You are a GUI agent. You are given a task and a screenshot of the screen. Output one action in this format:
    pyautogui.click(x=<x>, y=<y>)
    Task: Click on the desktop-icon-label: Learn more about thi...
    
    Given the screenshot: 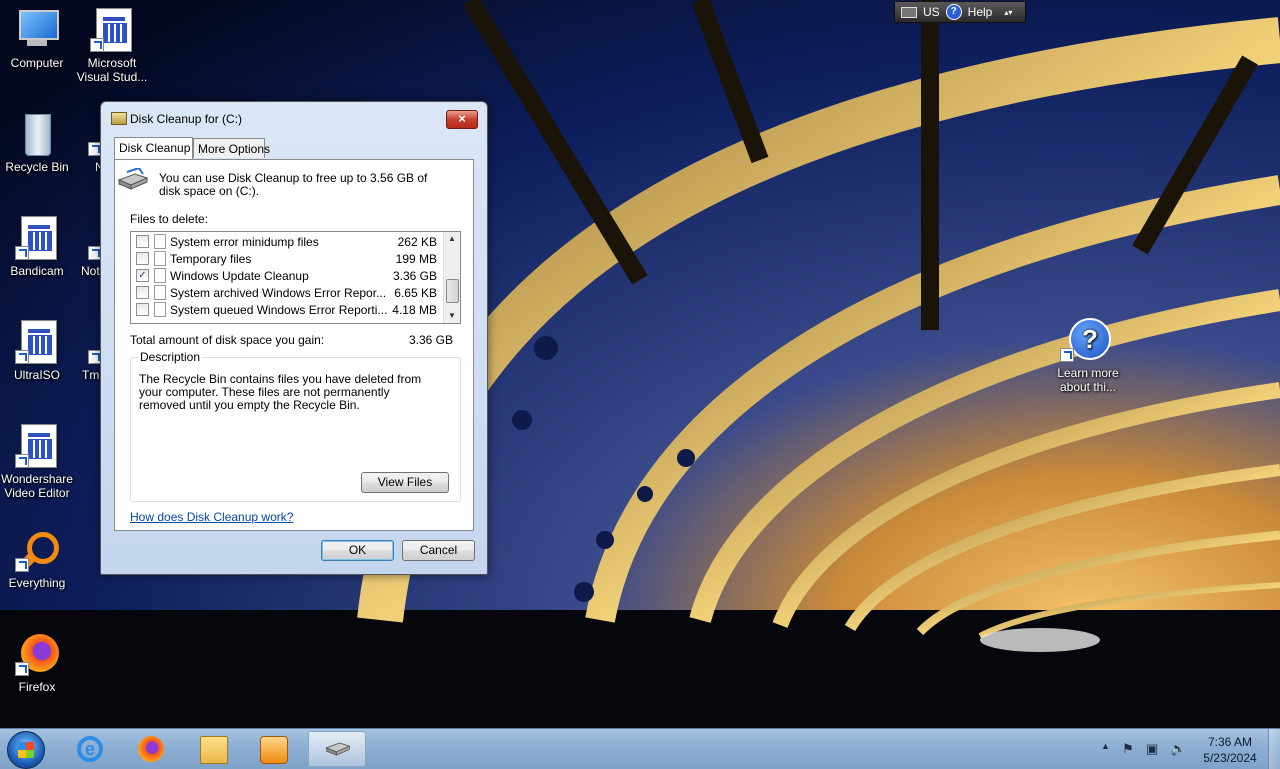 What is the action you would take?
    pyautogui.click(x=1088, y=380)
    